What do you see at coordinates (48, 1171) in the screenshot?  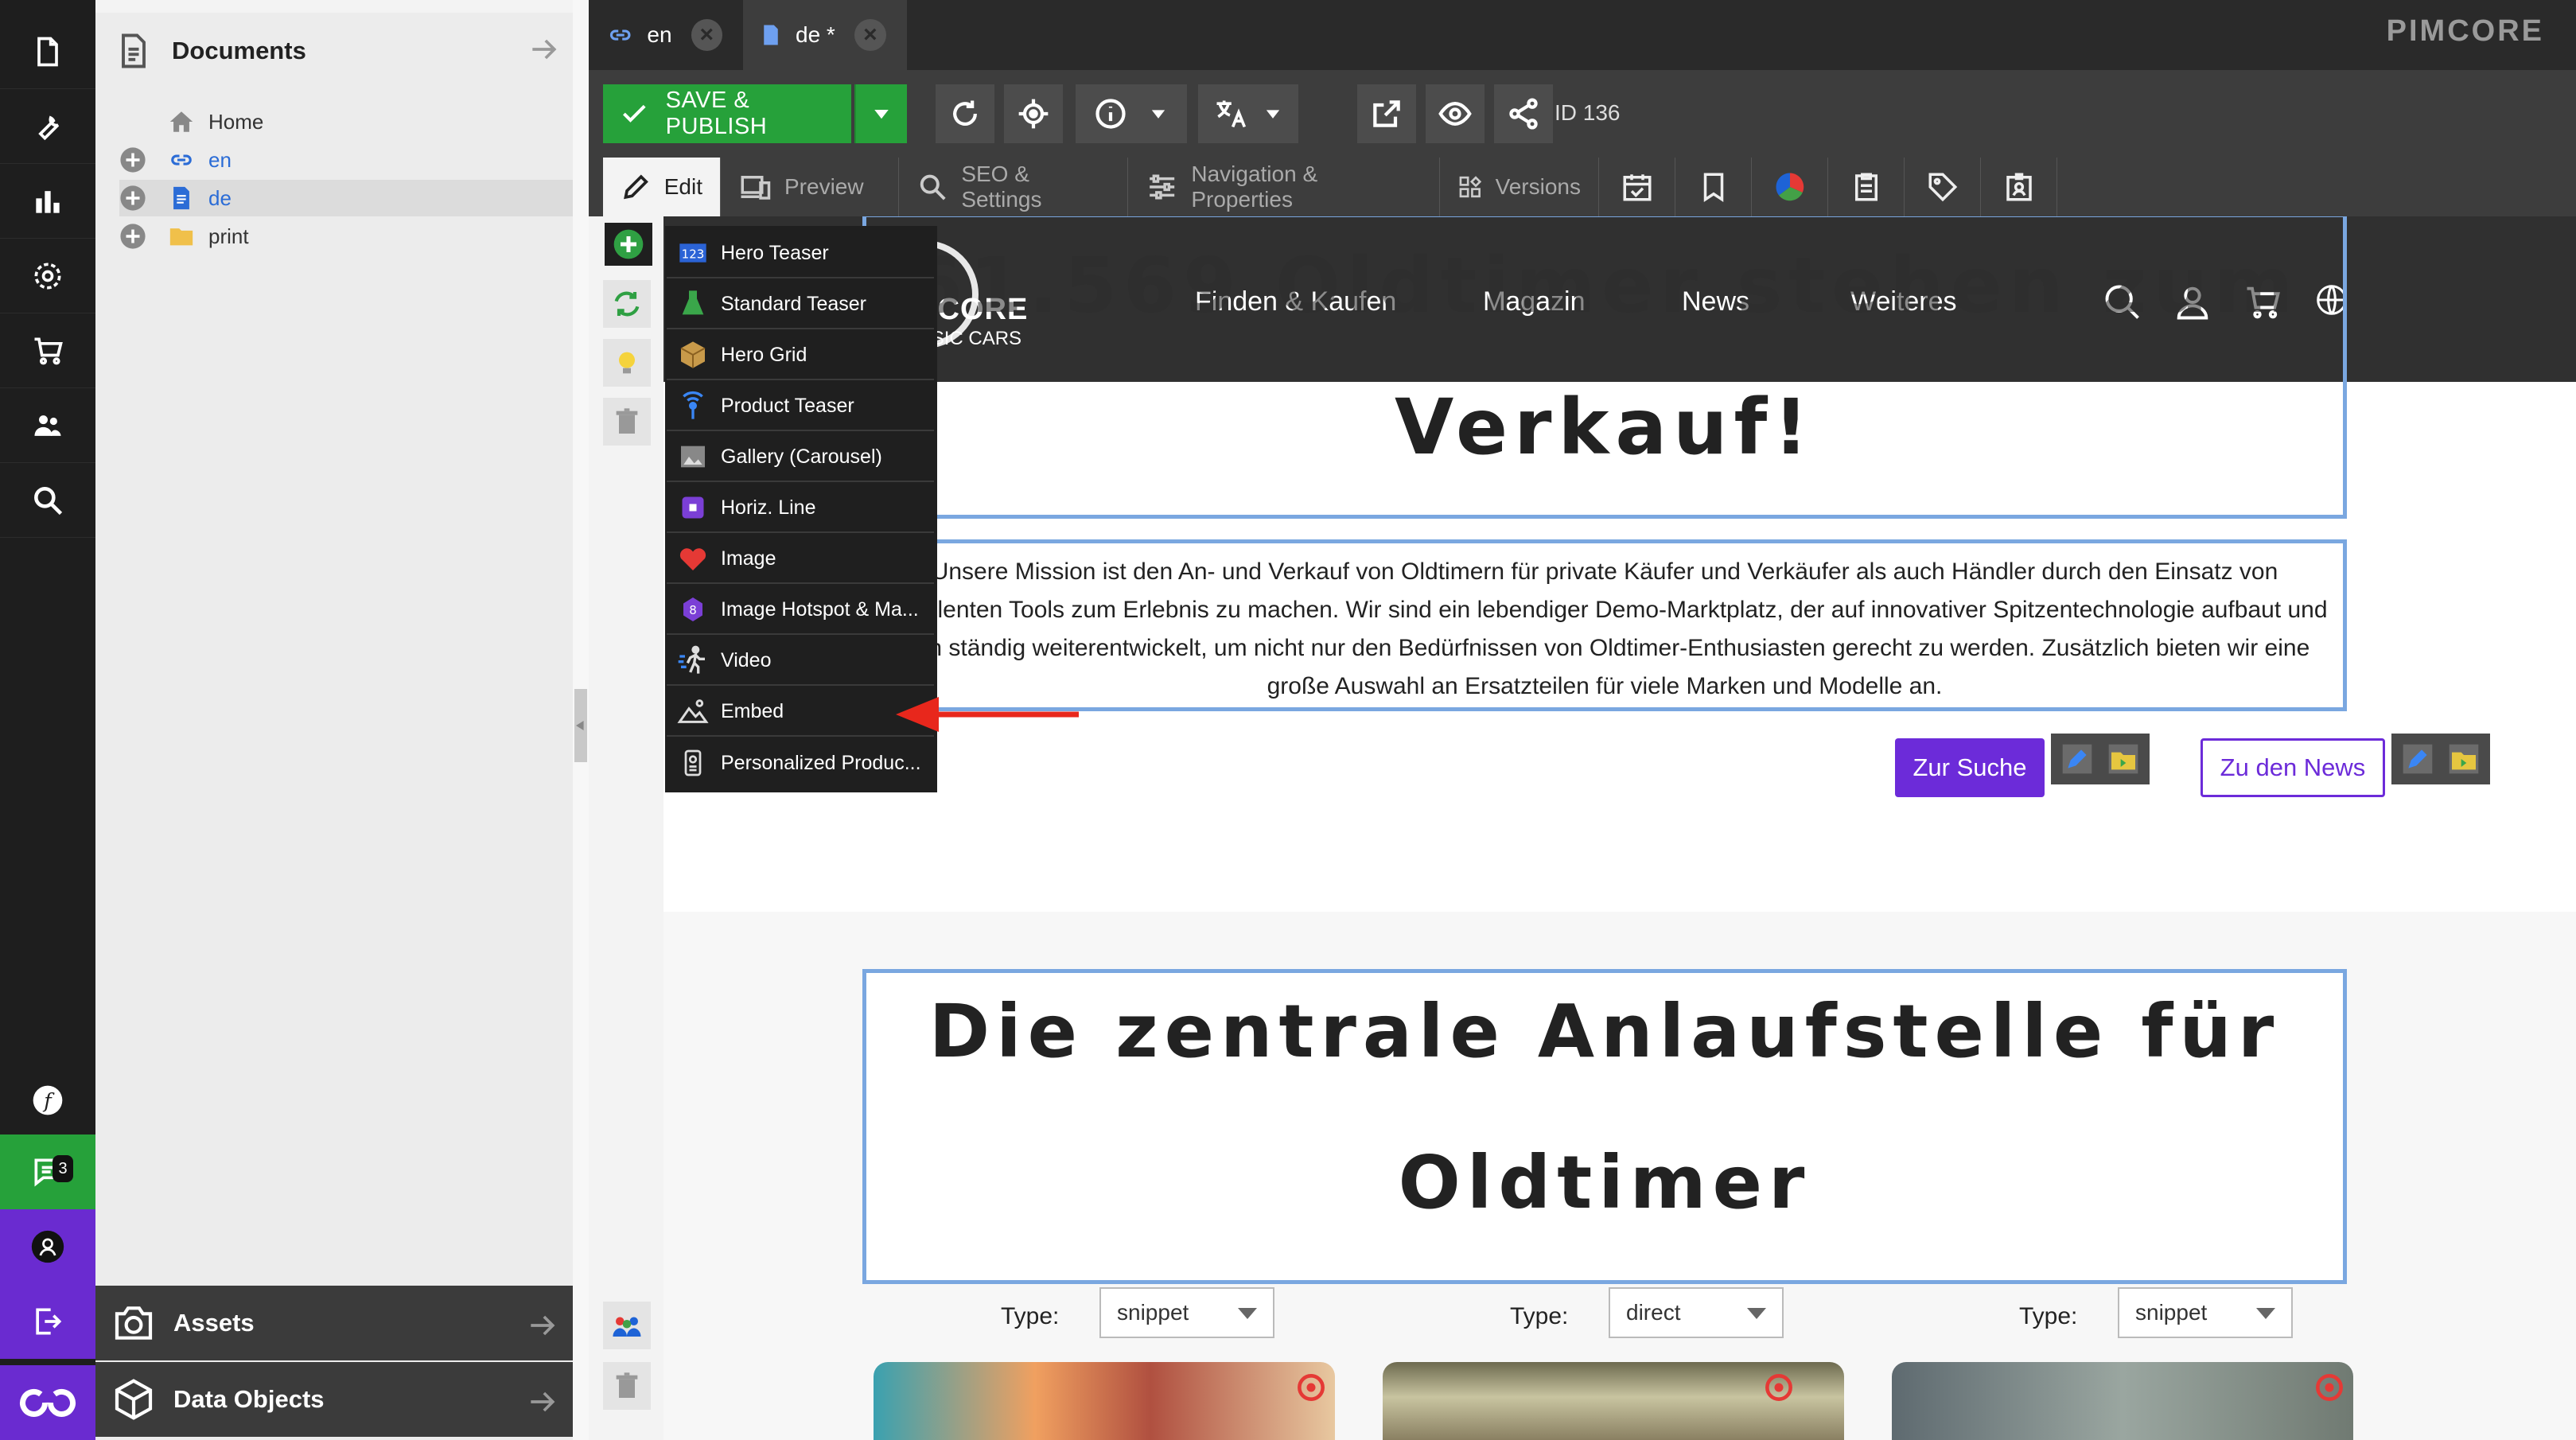 I see `chat-icon: 3` at bounding box center [48, 1171].